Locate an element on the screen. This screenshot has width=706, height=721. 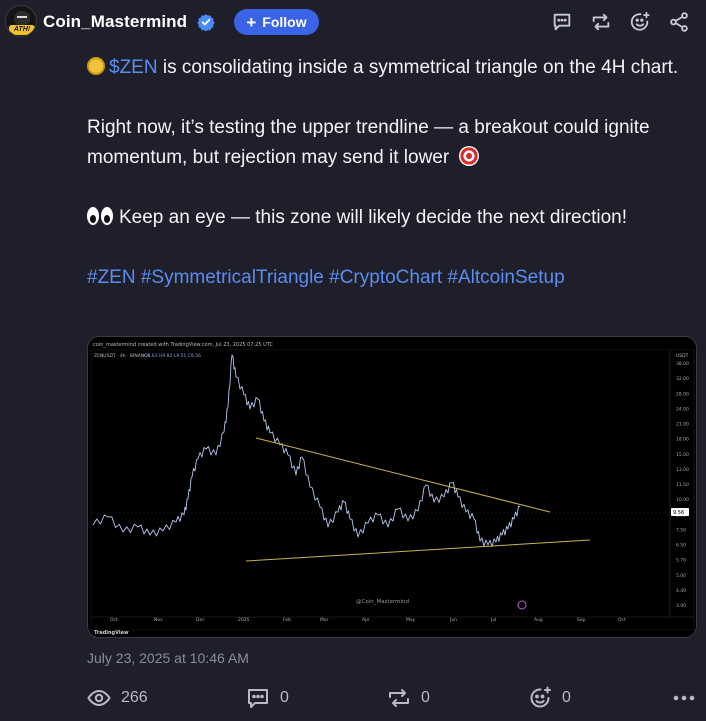
price-tick-label: 18.00 is located at coordinates (682, 440).